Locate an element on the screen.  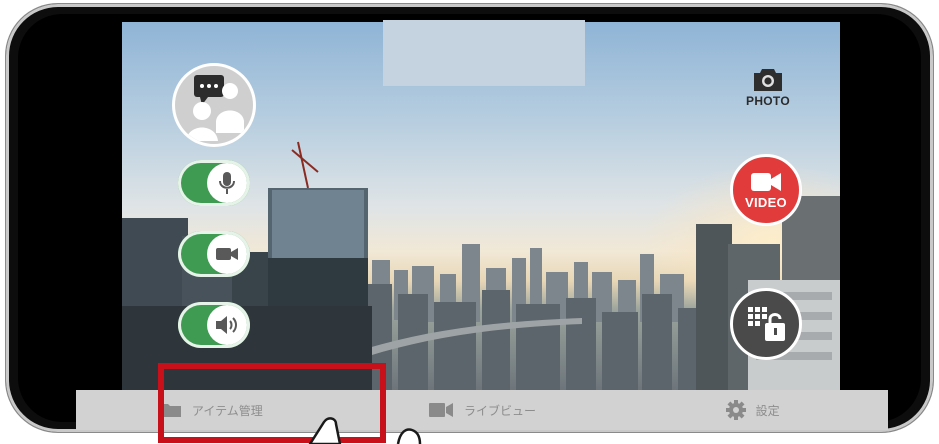
camera-notch-placeholder is located at coordinates (484, 53).